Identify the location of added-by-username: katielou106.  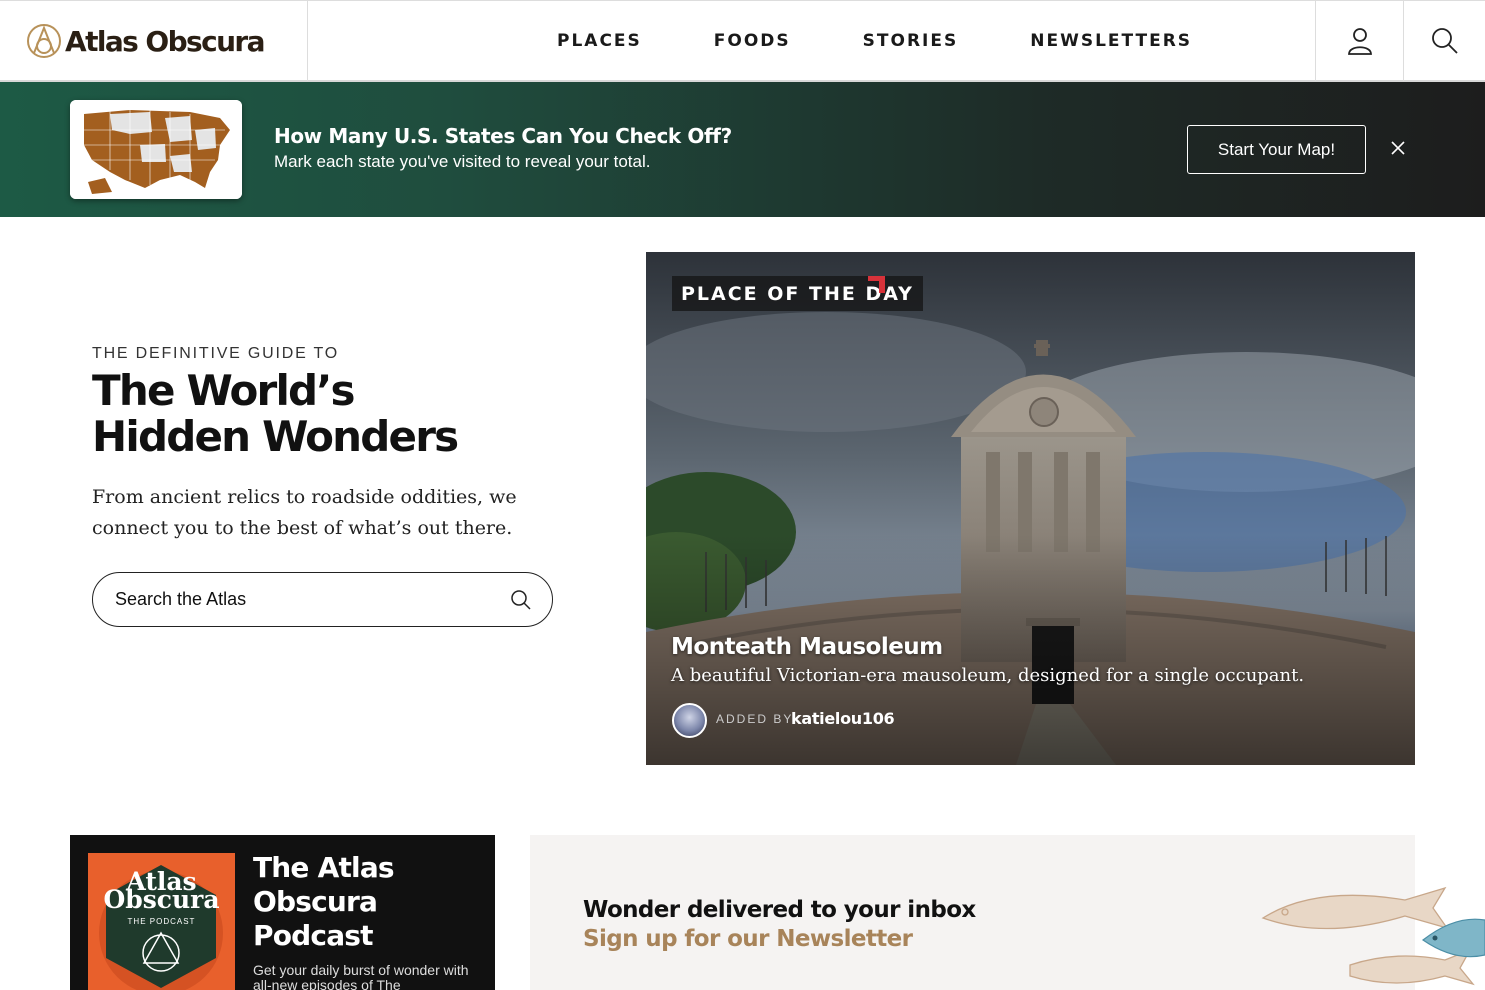
(843, 718).